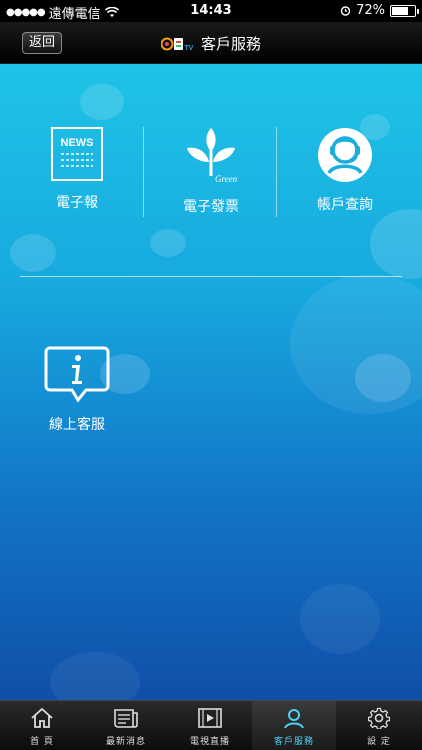 The image size is (422, 750). Describe the element at coordinates (379, 718) in the screenshot. I see `gear-icon` at that location.